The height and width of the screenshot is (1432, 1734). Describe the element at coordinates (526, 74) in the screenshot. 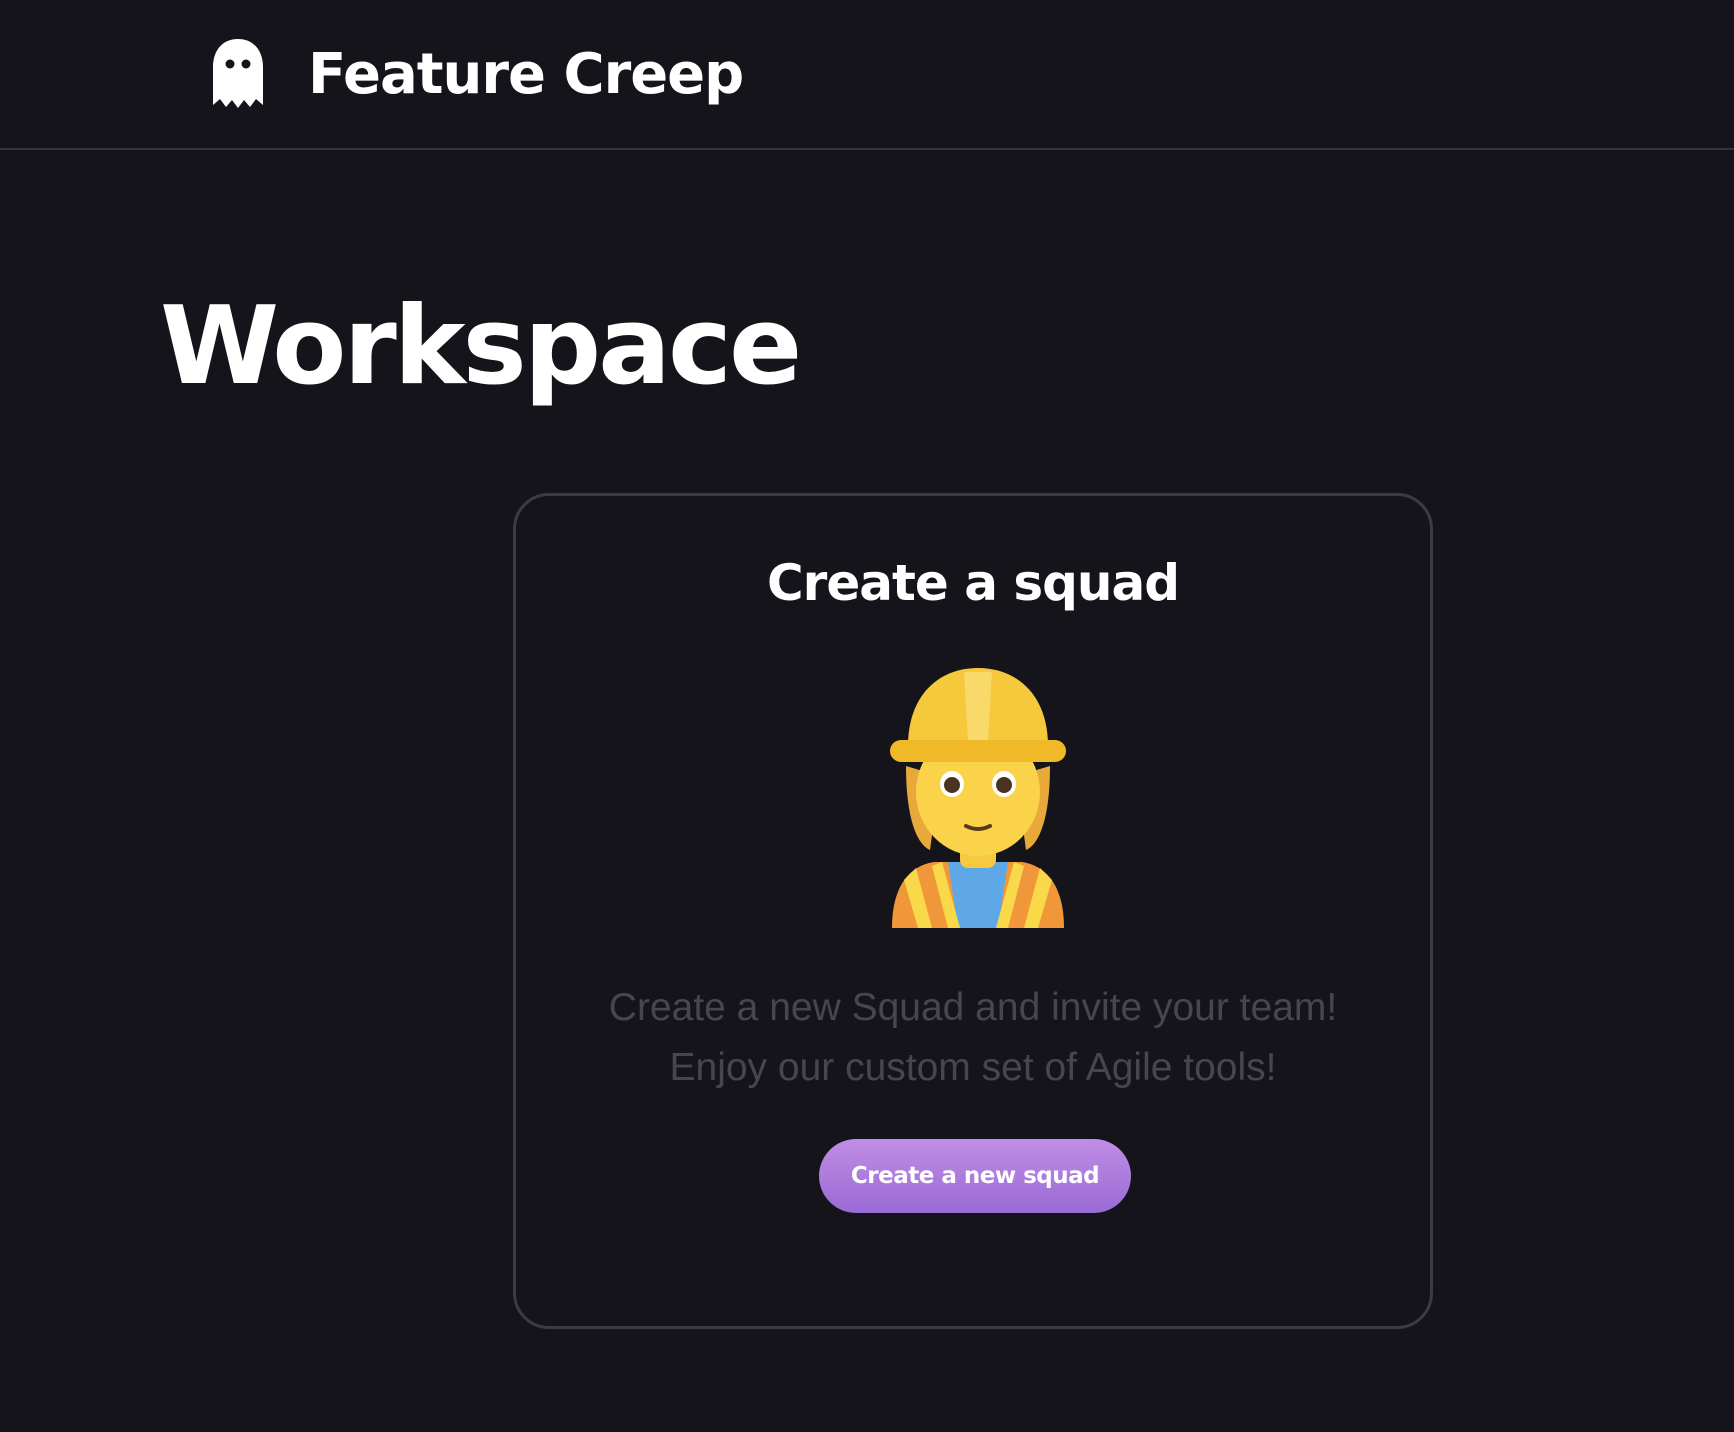

I see `app-name: Feature Creep` at that location.